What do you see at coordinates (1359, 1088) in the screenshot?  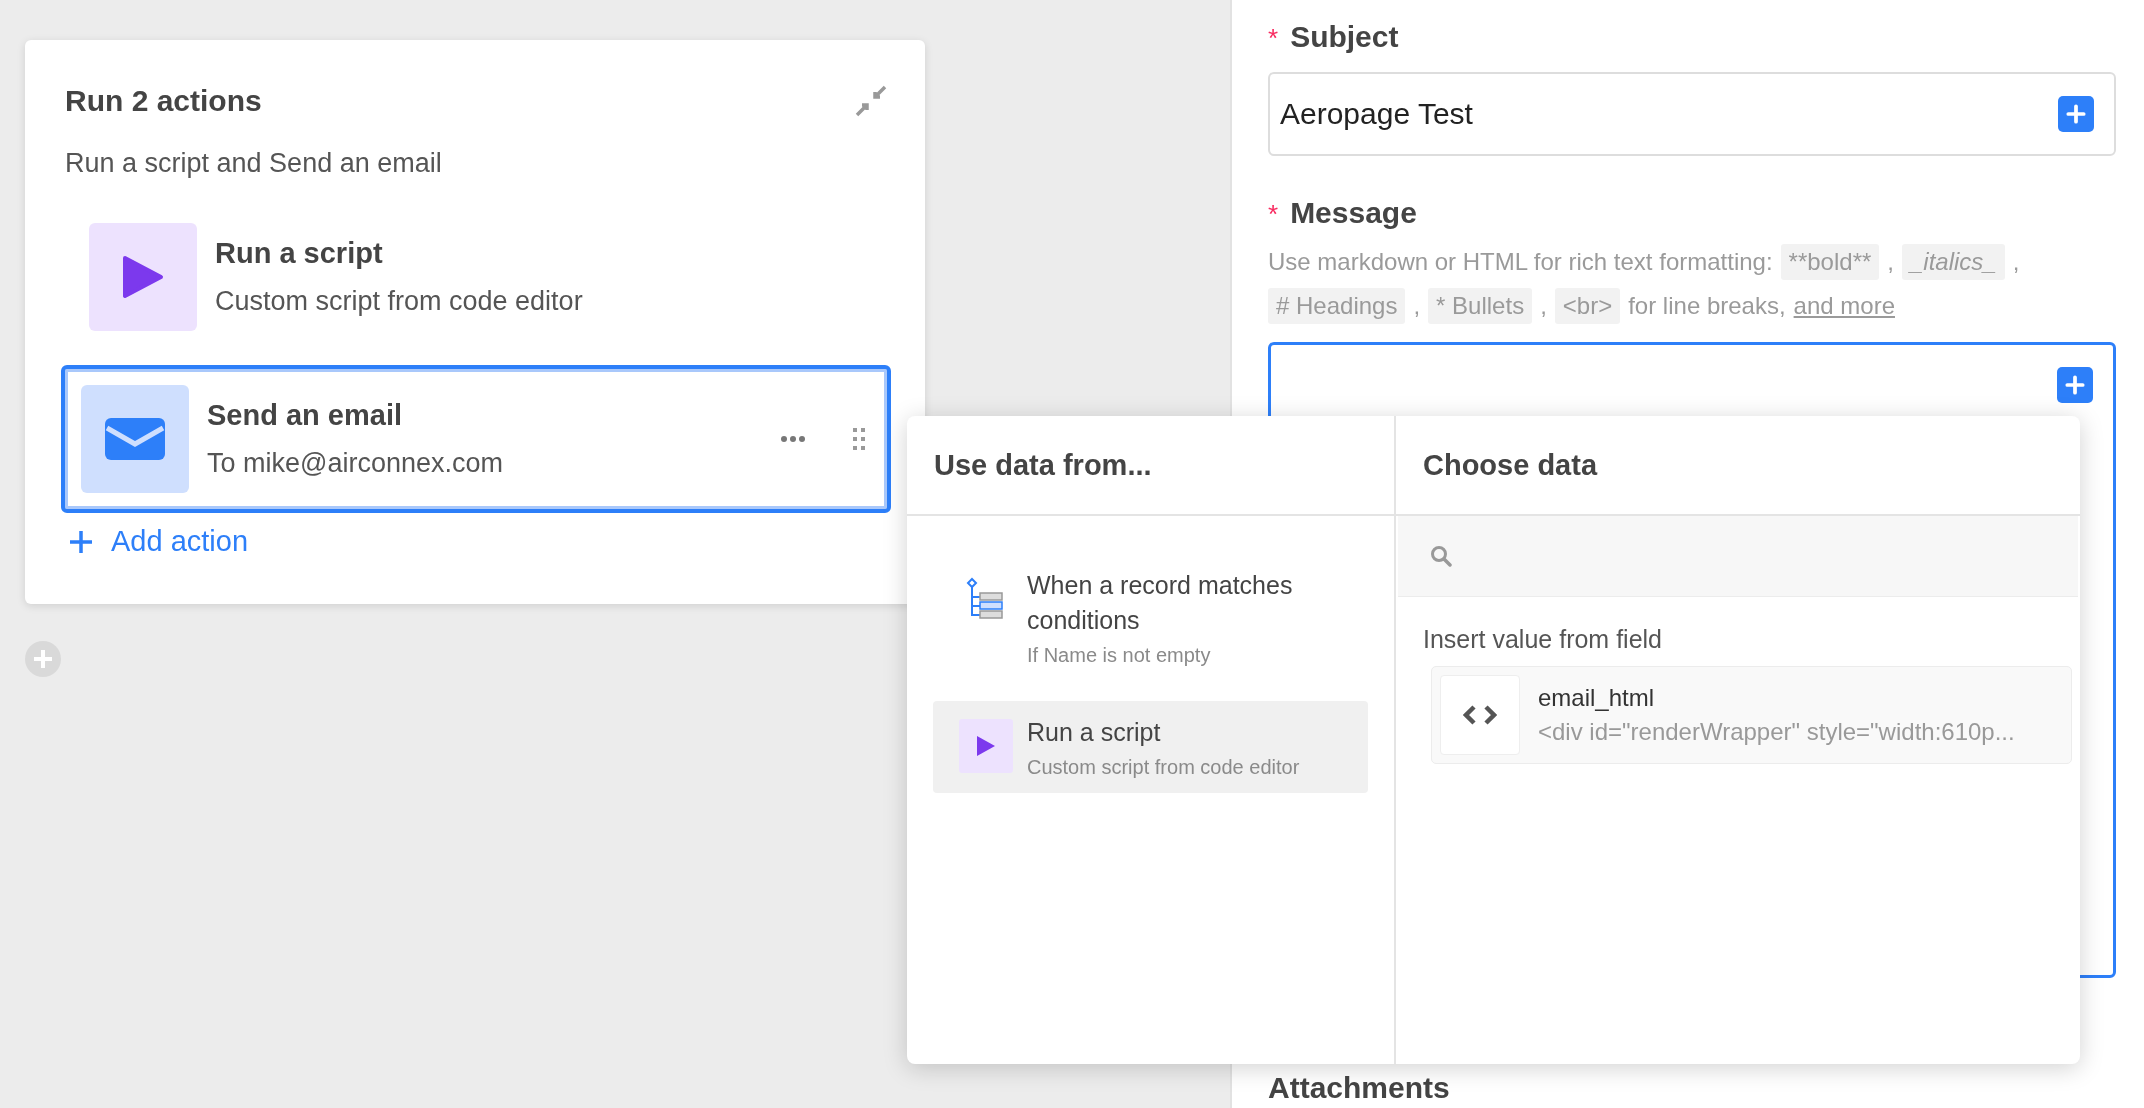 I see `attachments-label: Attachments` at bounding box center [1359, 1088].